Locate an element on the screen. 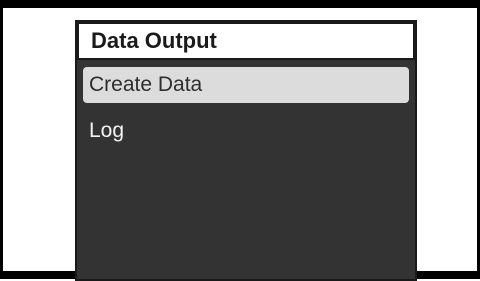 The height and width of the screenshot is (281, 480). screen-title: Data Output is located at coordinates (246, 41).